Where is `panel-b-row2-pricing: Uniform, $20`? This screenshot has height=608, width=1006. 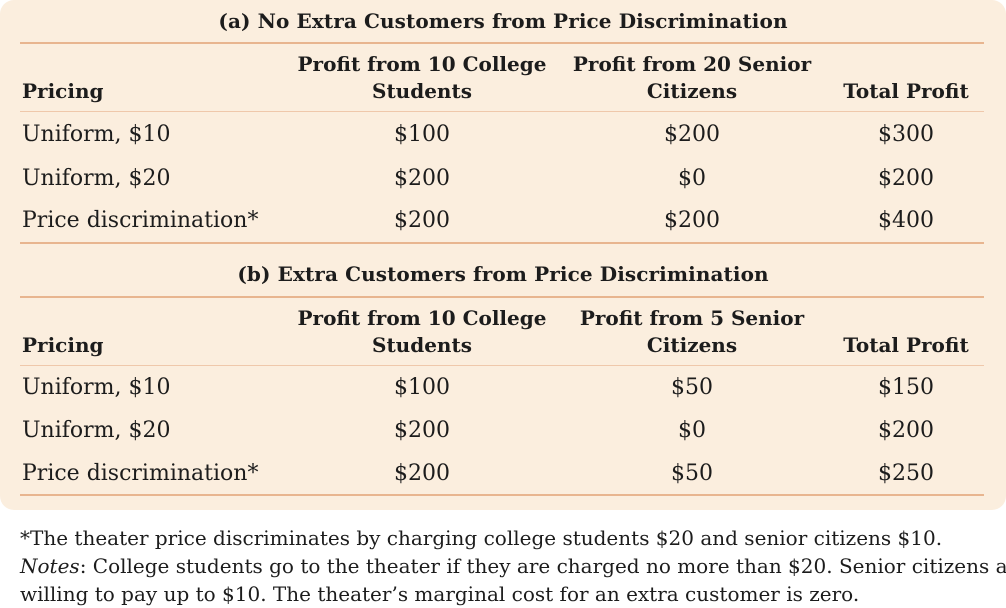 panel-b-row2-pricing: Uniform, $20 is located at coordinates (96, 430).